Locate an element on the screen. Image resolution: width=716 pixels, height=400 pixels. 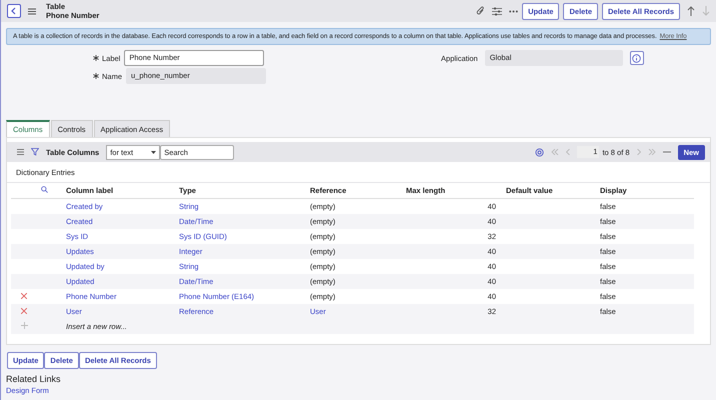
related-links-heading: Related Links is located at coordinates (33, 378).